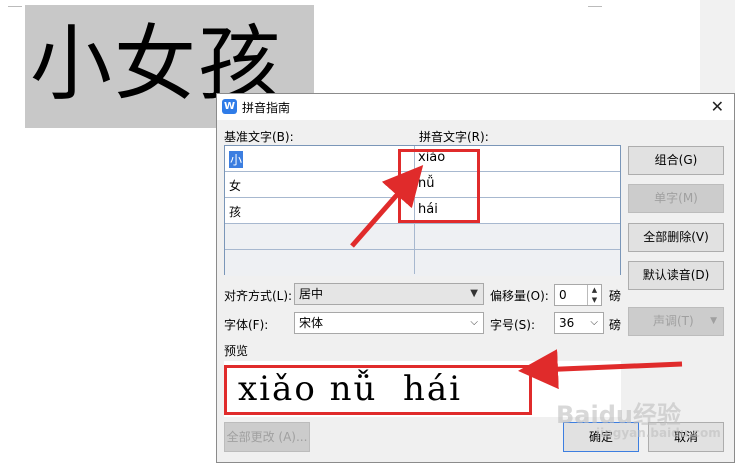  Describe the element at coordinates (615, 296) in the screenshot. I see `offset-unit: 磅` at that location.